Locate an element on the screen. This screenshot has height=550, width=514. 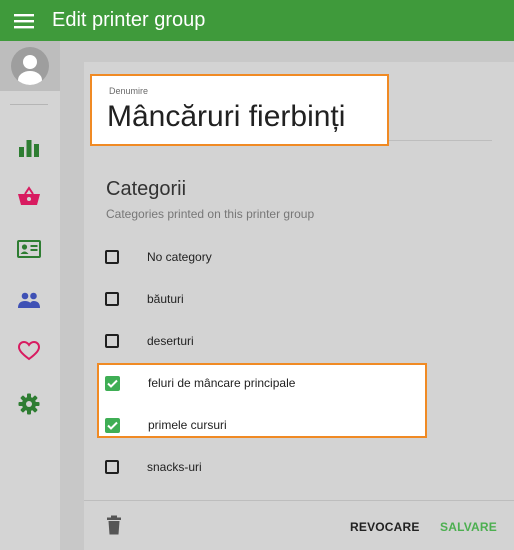
category-item: feluri de mâncare principale is located at coordinates (255, 383).